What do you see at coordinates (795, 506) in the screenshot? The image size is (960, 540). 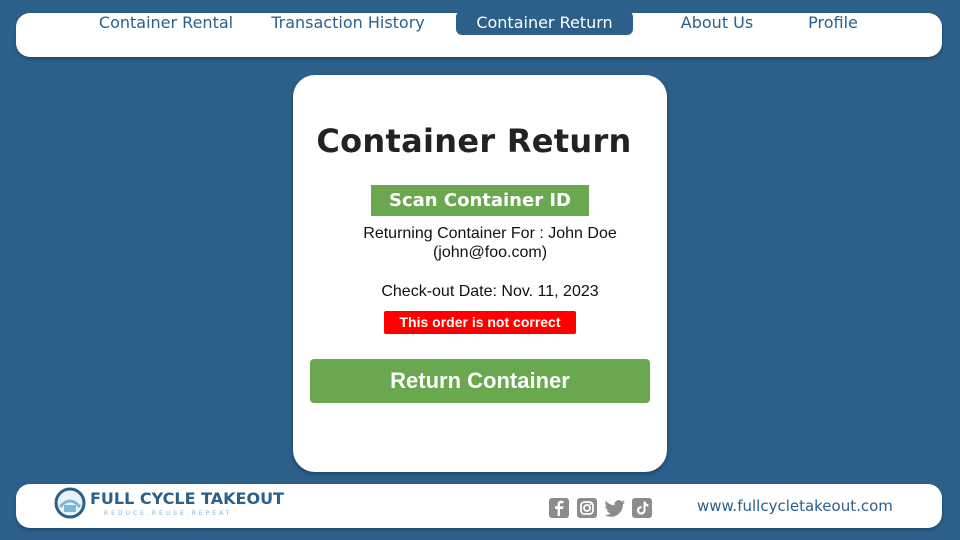 I see `website-link: www.fullcycletakeout.com` at bounding box center [795, 506].